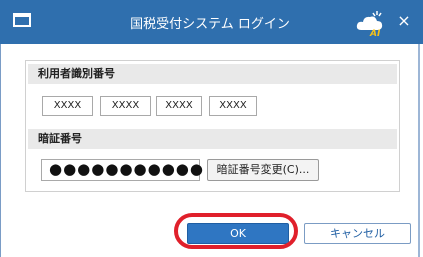 Image resolution: width=423 pixels, height=257 pixels. I want to click on window-icon, so click(22, 20).